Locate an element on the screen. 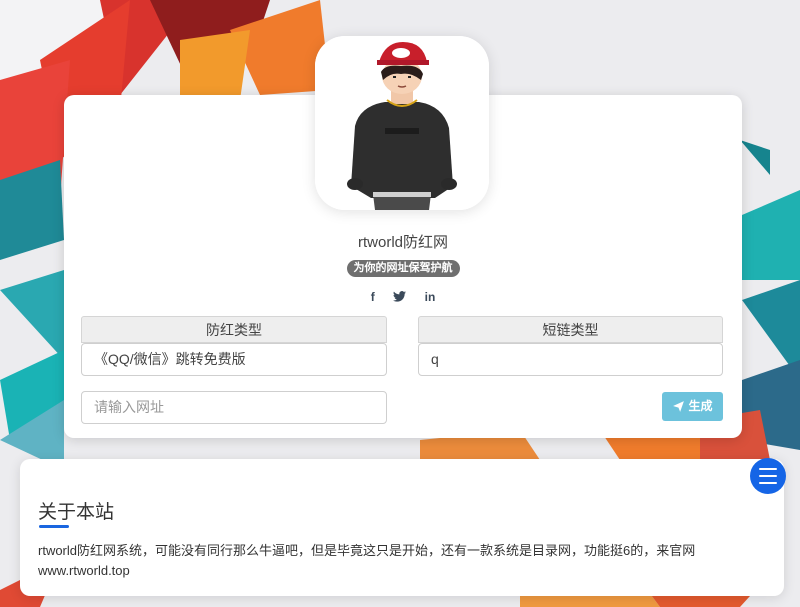  slogan-wrapper: 为你的网址保驾护航 is located at coordinates (403, 267).